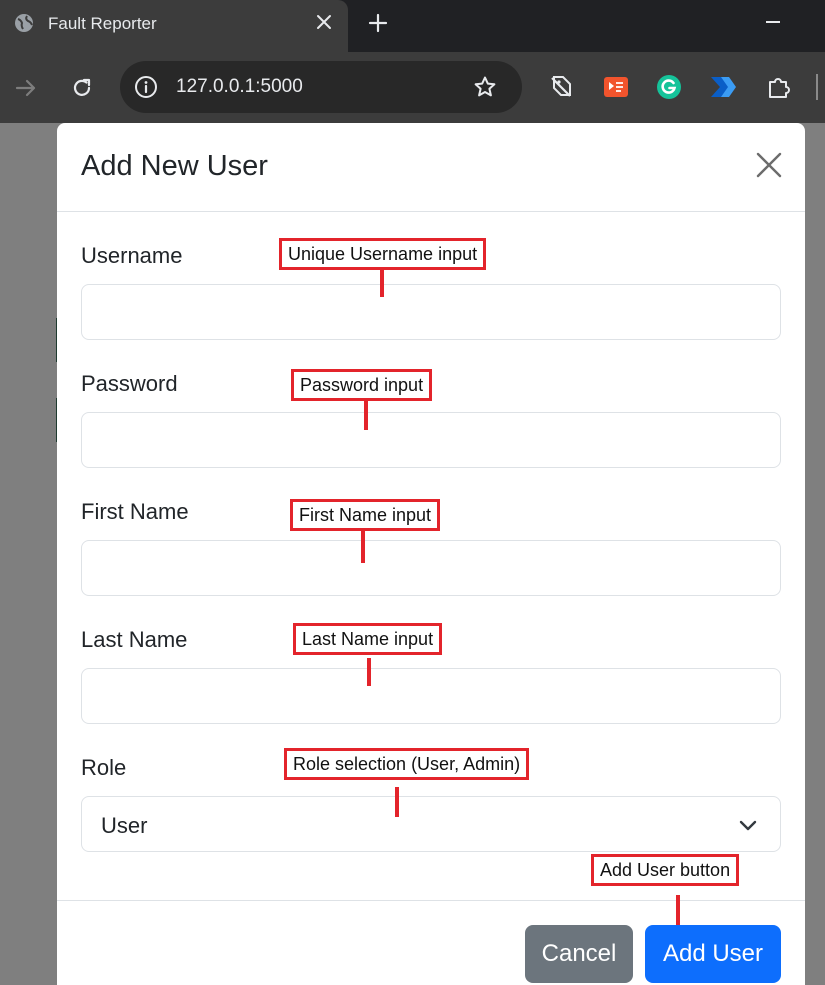  Describe the element at coordinates (135, 511) in the screenshot. I see `first-name-label: First Name` at that location.